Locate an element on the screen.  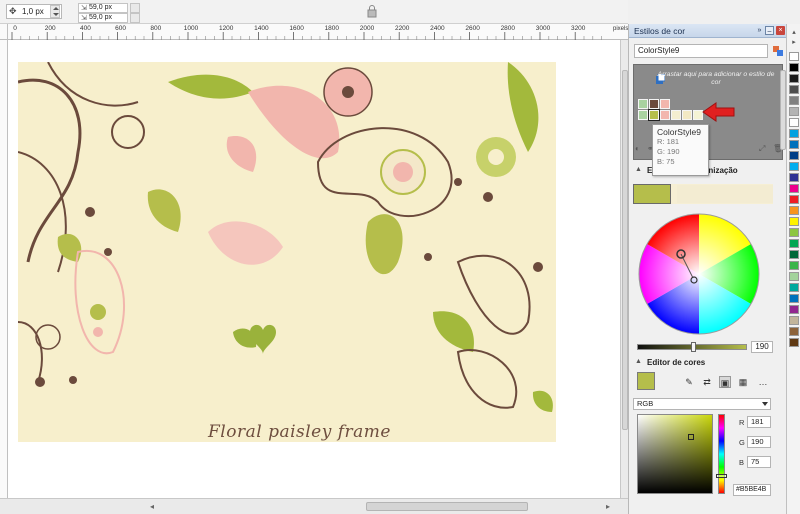
duplicate-y-field: ⇲ 59,0 px is located at coordinates (103, 18).